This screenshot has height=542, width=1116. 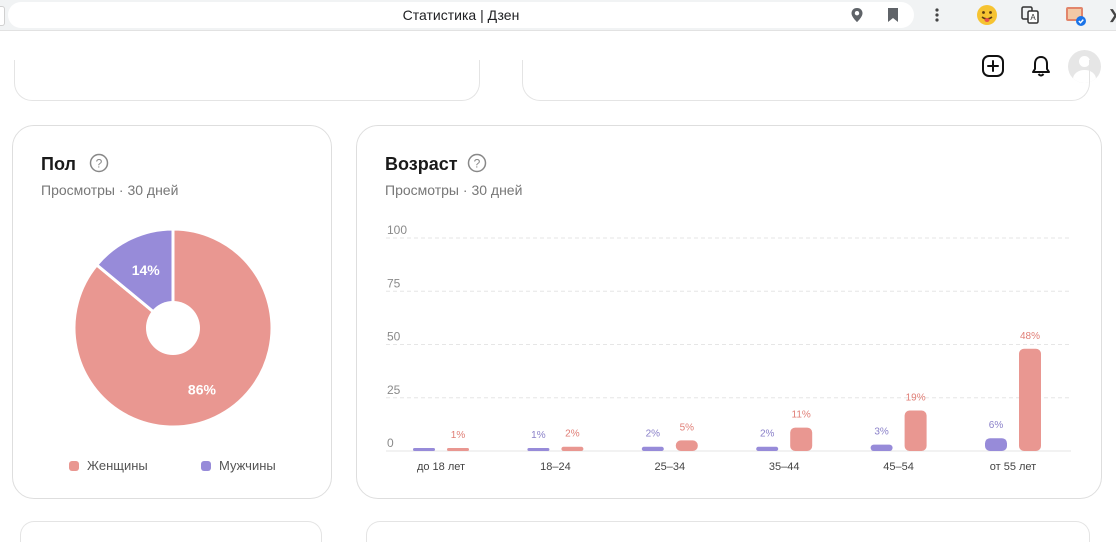 I want to click on svg-text: A, so click(x=1033, y=17).